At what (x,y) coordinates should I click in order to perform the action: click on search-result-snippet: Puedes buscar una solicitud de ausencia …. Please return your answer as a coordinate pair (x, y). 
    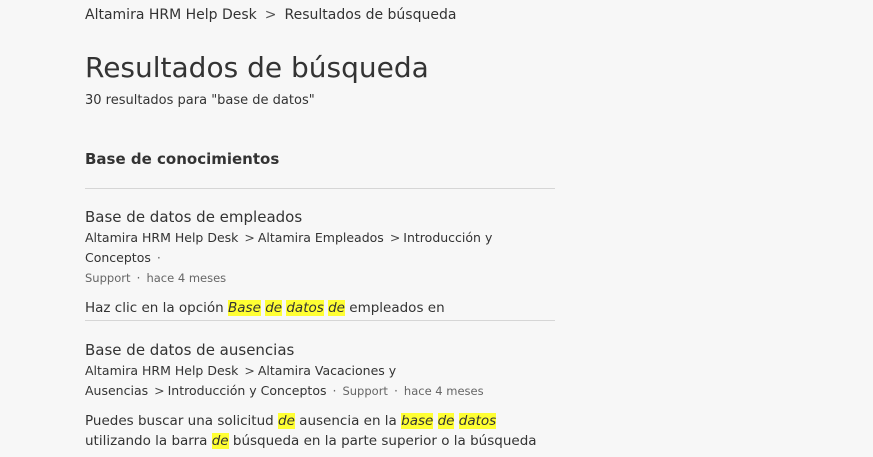
    Looking at the image, I should click on (311, 431).